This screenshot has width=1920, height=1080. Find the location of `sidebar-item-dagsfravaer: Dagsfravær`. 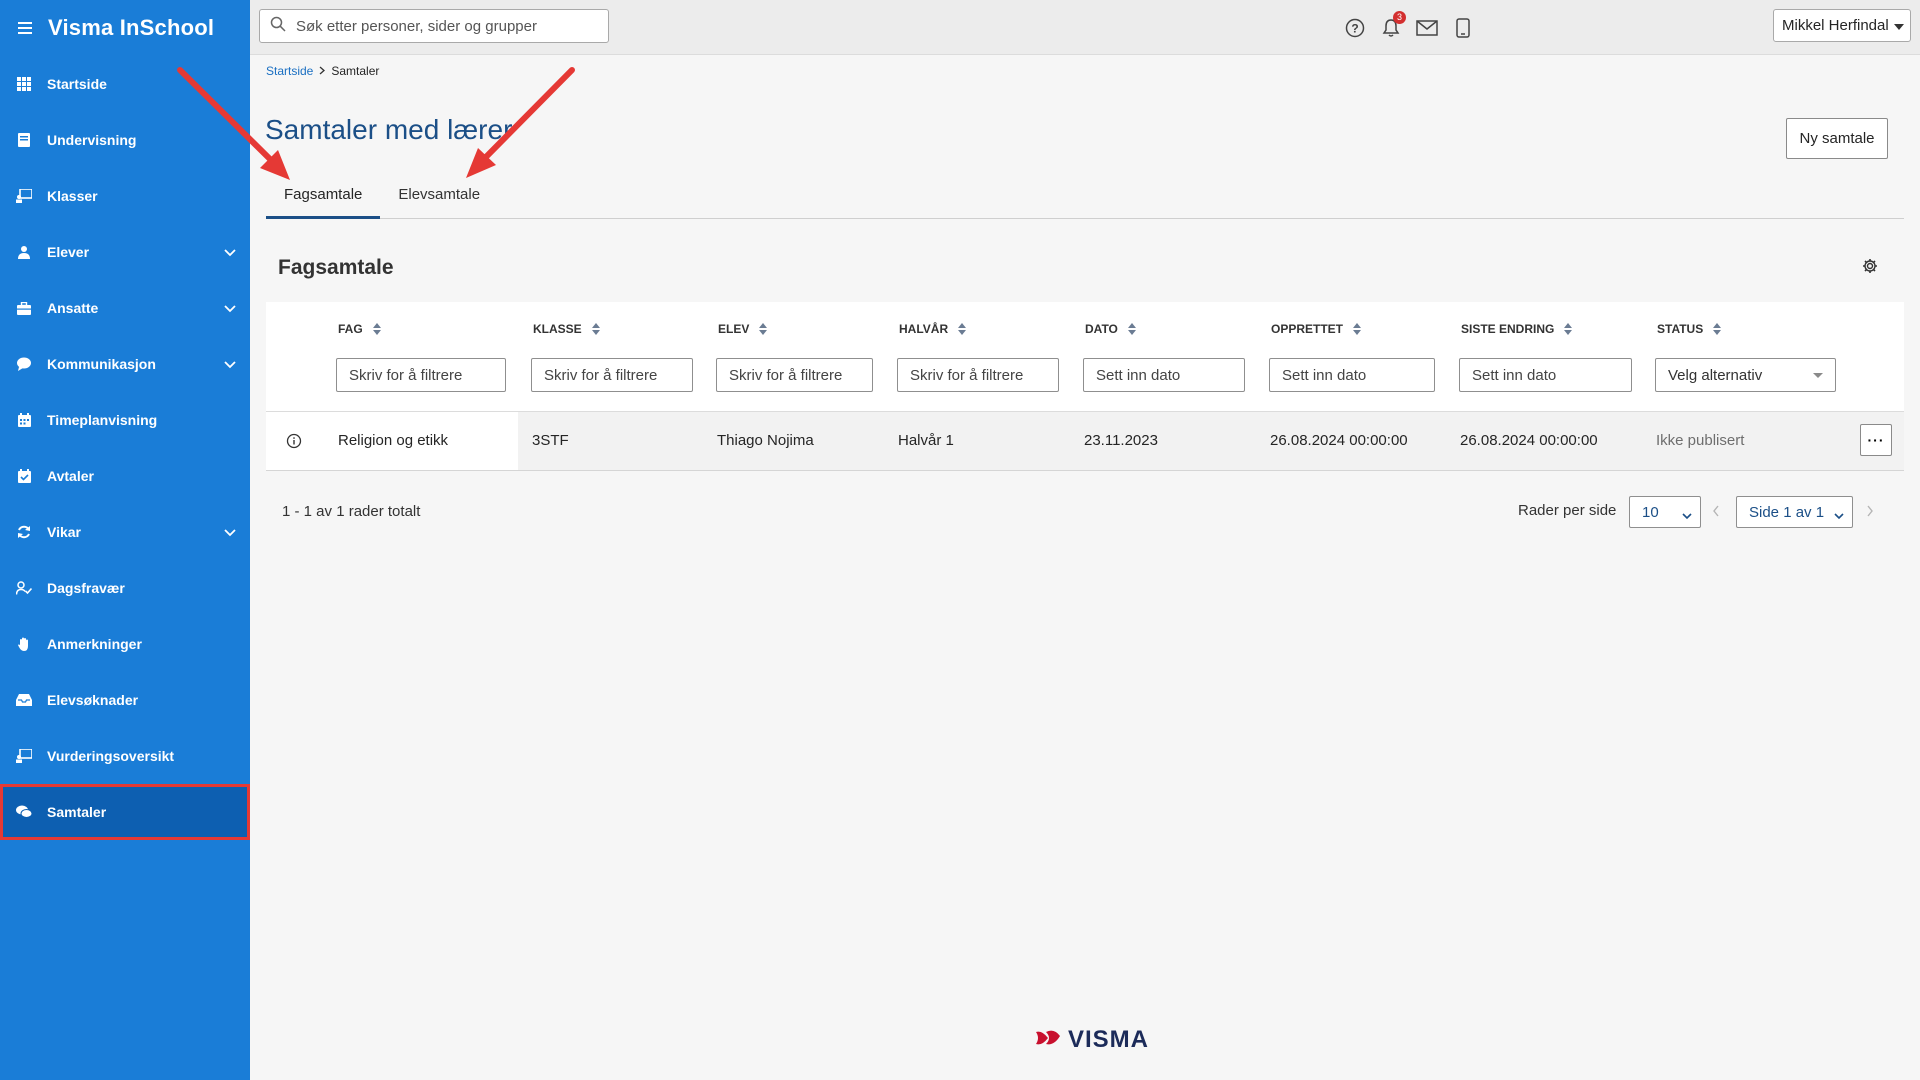

sidebar-item-dagsfravaer: Dagsfravær is located at coordinates (125, 588).